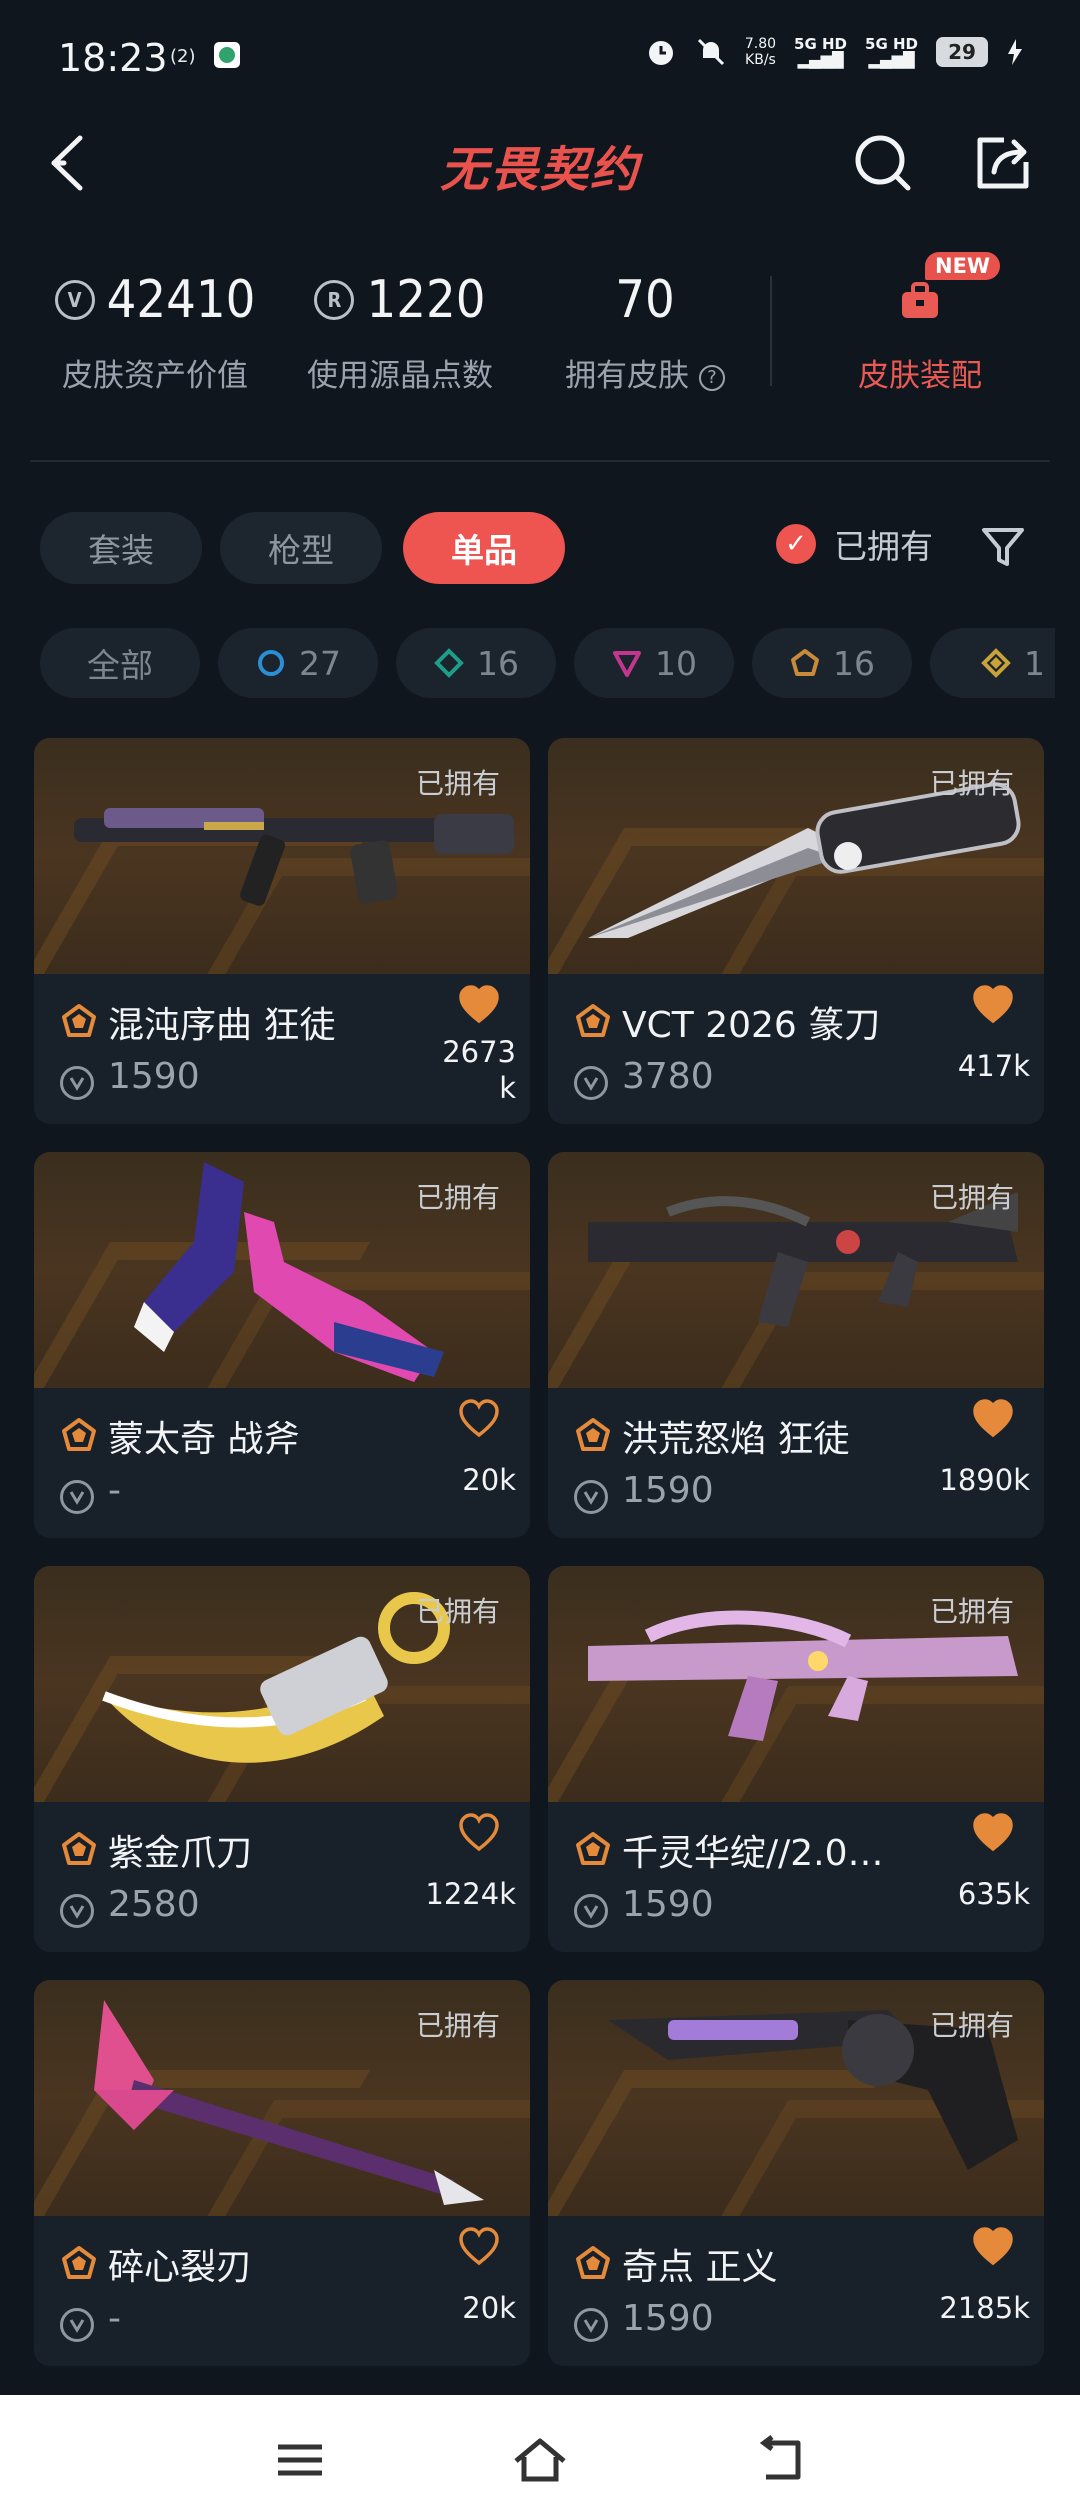  What do you see at coordinates (484, 548) in the screenshot?
I see `tab-single: 单品` at bounding box center [484, 548].